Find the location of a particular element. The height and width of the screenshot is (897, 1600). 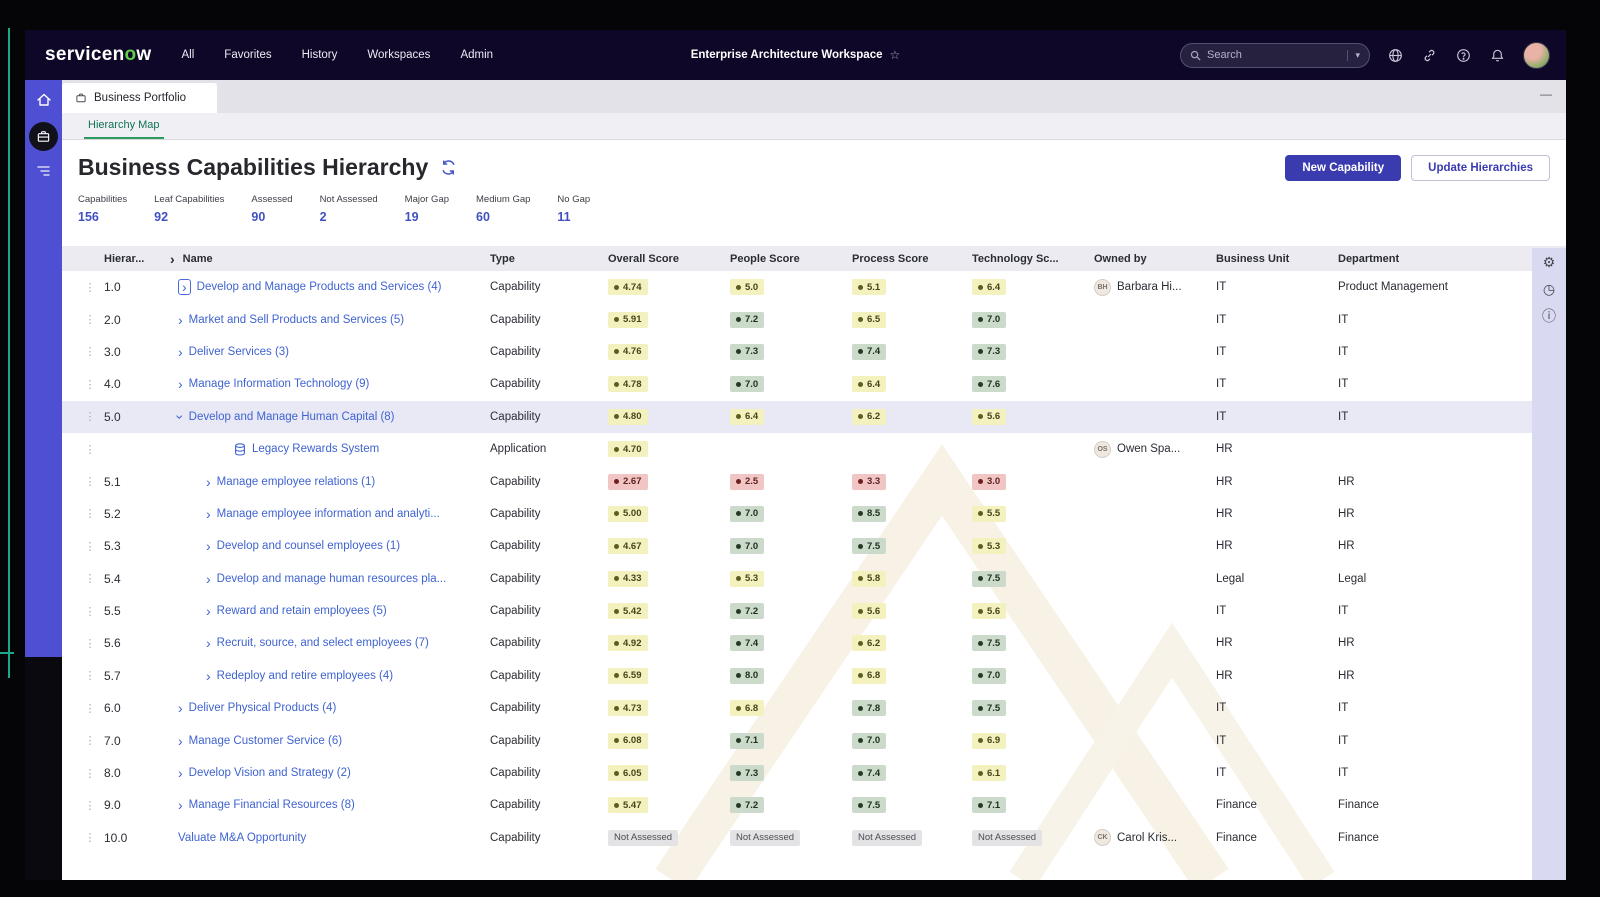

tab-overflow-icon: — is located at coordinates (1546, 94).